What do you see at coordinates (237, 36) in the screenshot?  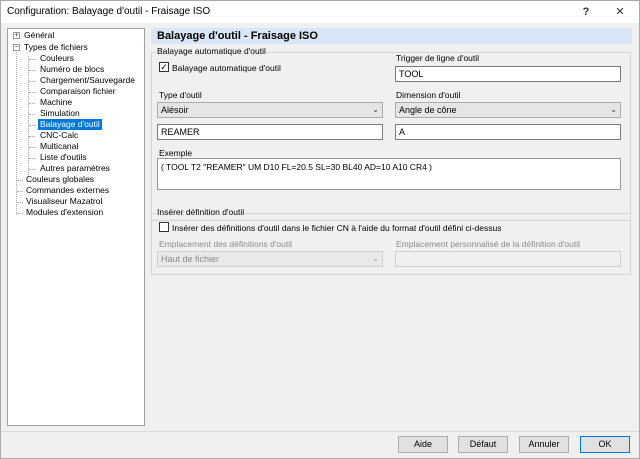 I see `panel-title: Balayage d'outil - Fraisage ISO` at bounding box center [237, 36].